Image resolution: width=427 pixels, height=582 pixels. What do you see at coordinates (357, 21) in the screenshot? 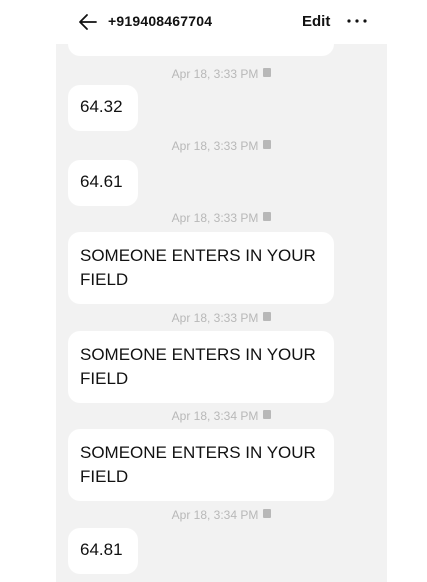
I see `more-icon` at bounding box center [357, 21].